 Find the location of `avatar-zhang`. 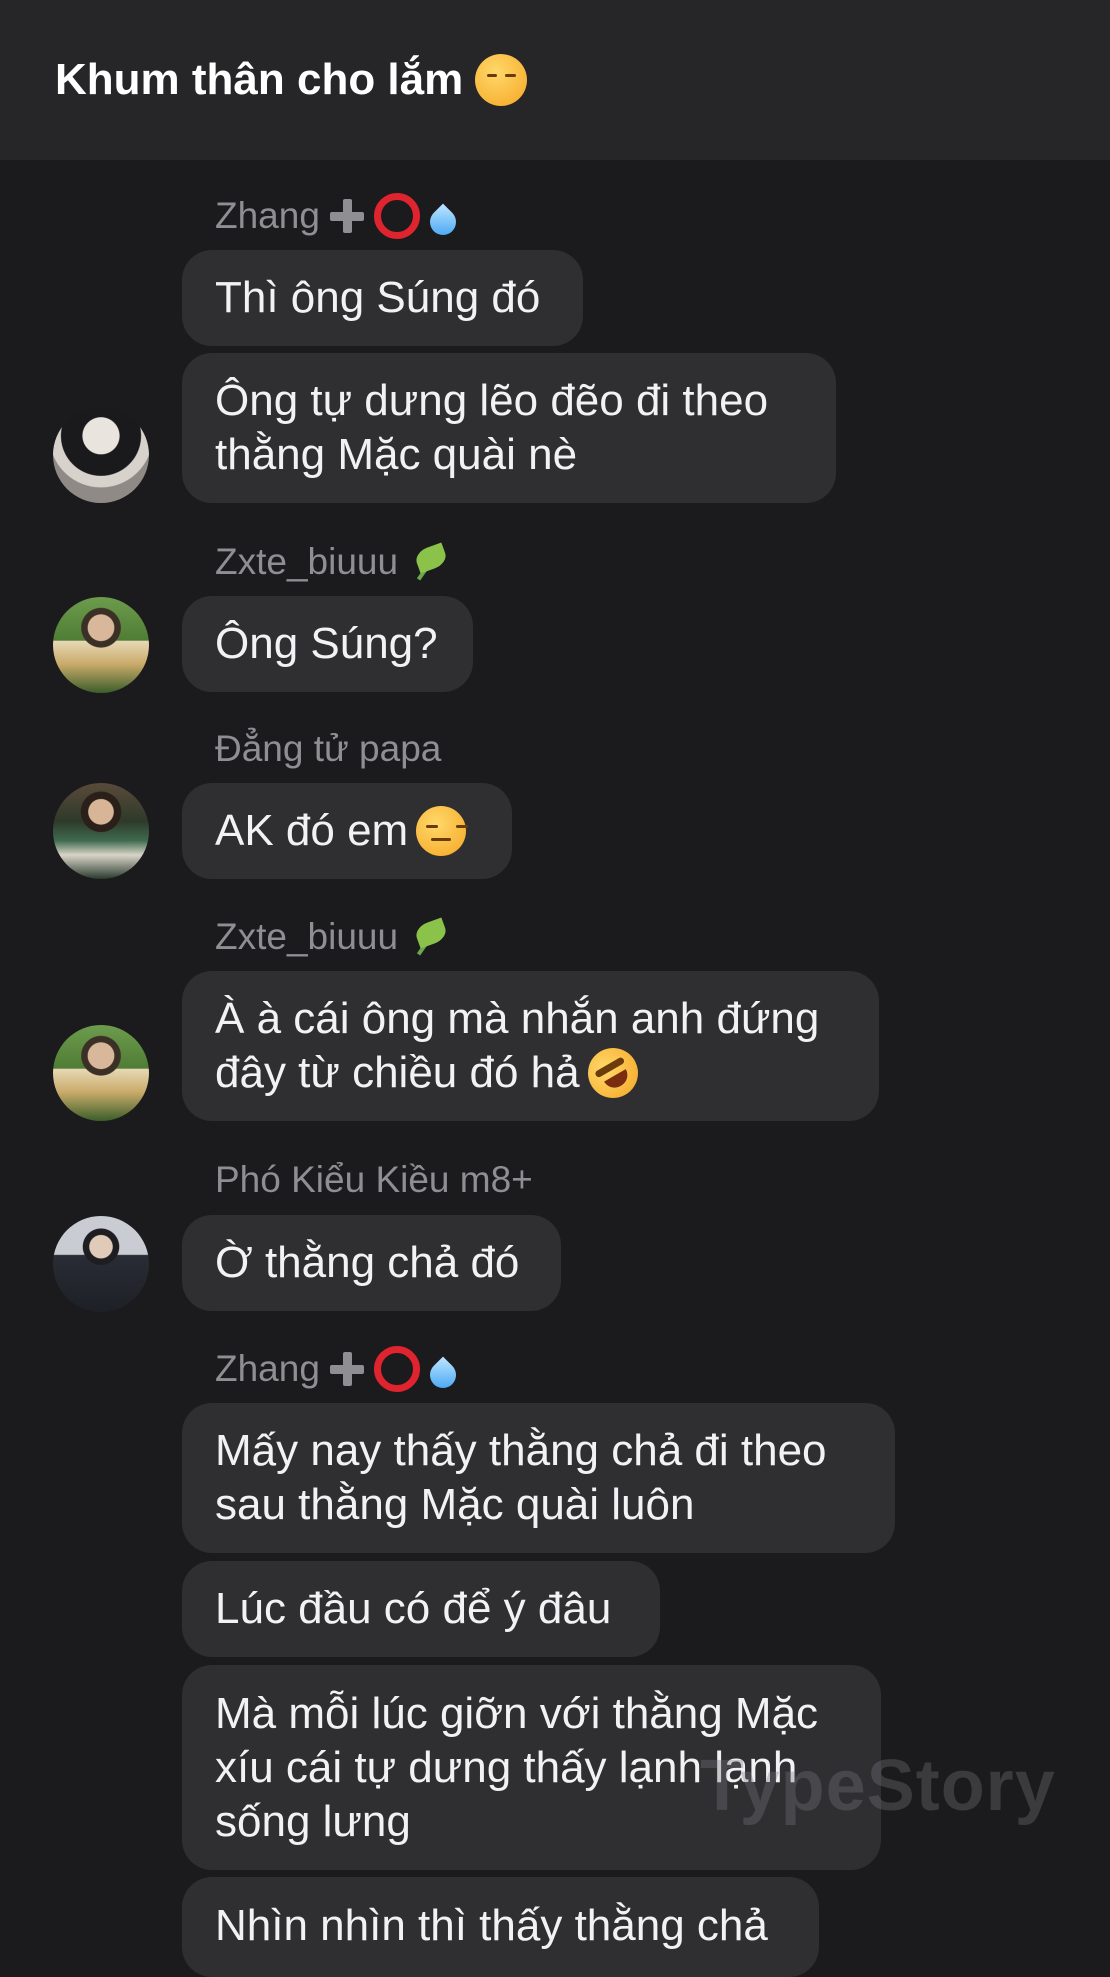

avatar-zhang is located at coordinates (101, 455).